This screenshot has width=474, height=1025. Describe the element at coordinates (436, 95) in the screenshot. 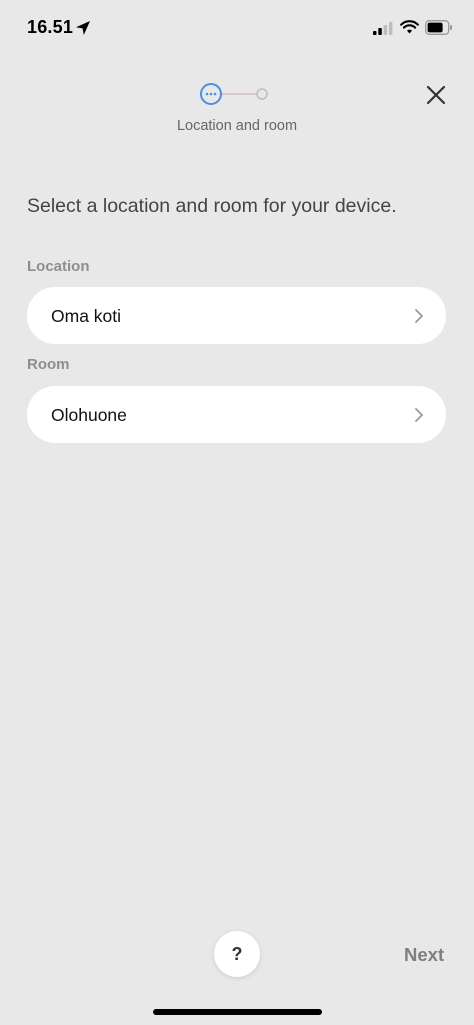

I see `close-icon` at that location.